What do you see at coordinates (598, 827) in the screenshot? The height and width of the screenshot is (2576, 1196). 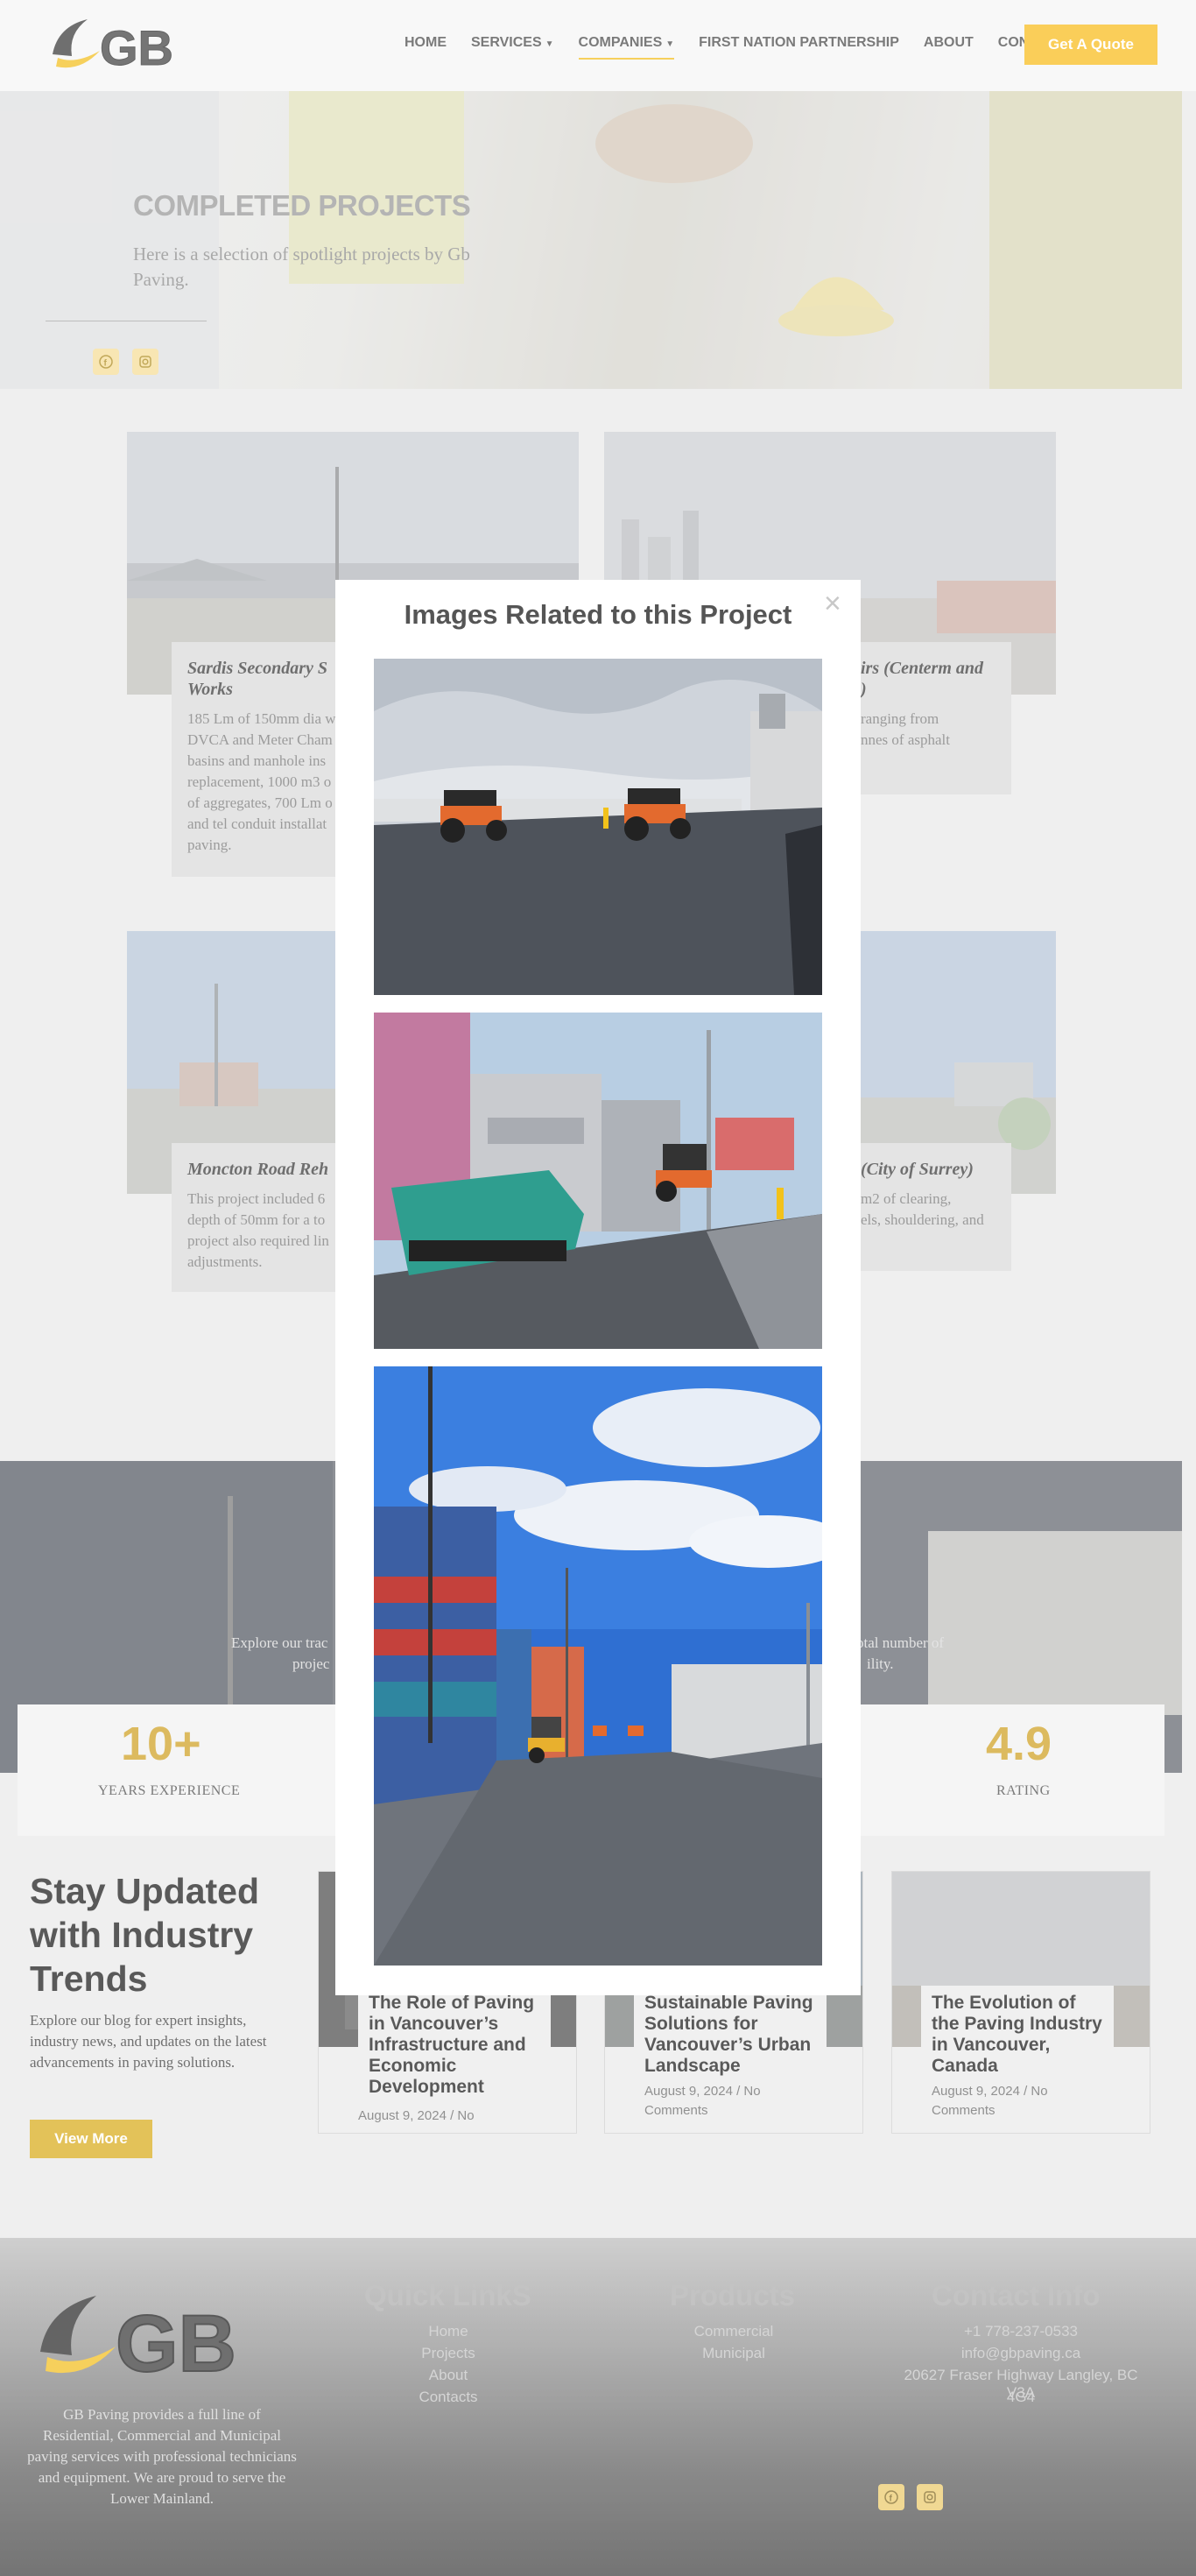 I see `project-photo-rollers` at bounding box center [598, 827].